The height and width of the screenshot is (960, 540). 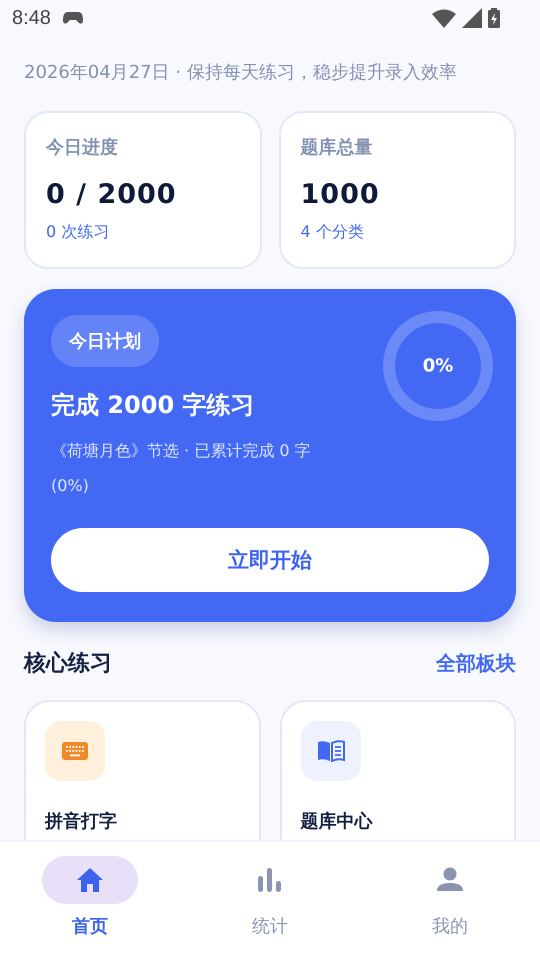 I want to click on plan-percent: (0%), so click(x=70, y=485).